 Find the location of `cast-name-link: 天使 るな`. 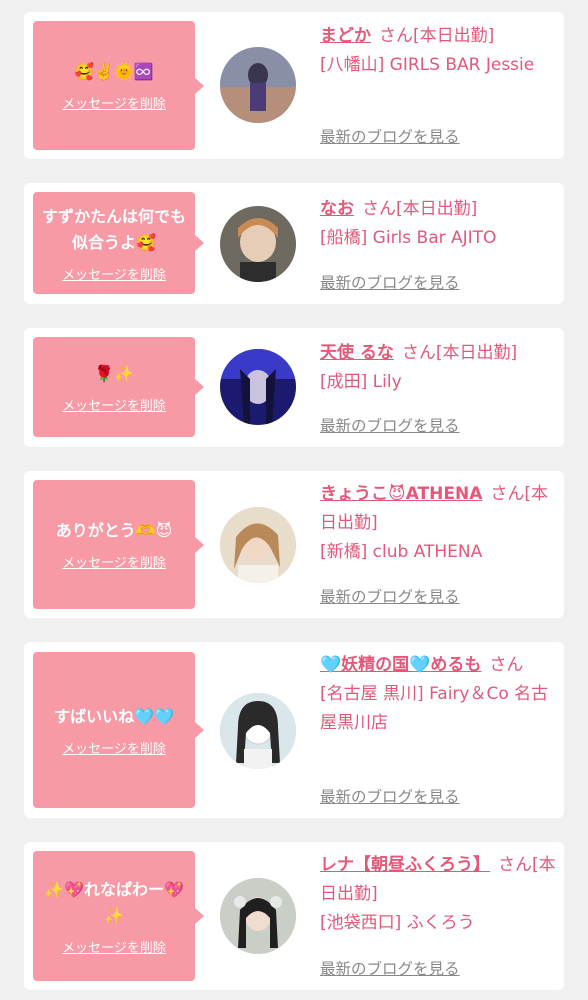

cast-name-link: 天使 るな is located at coordinates (357, 353).